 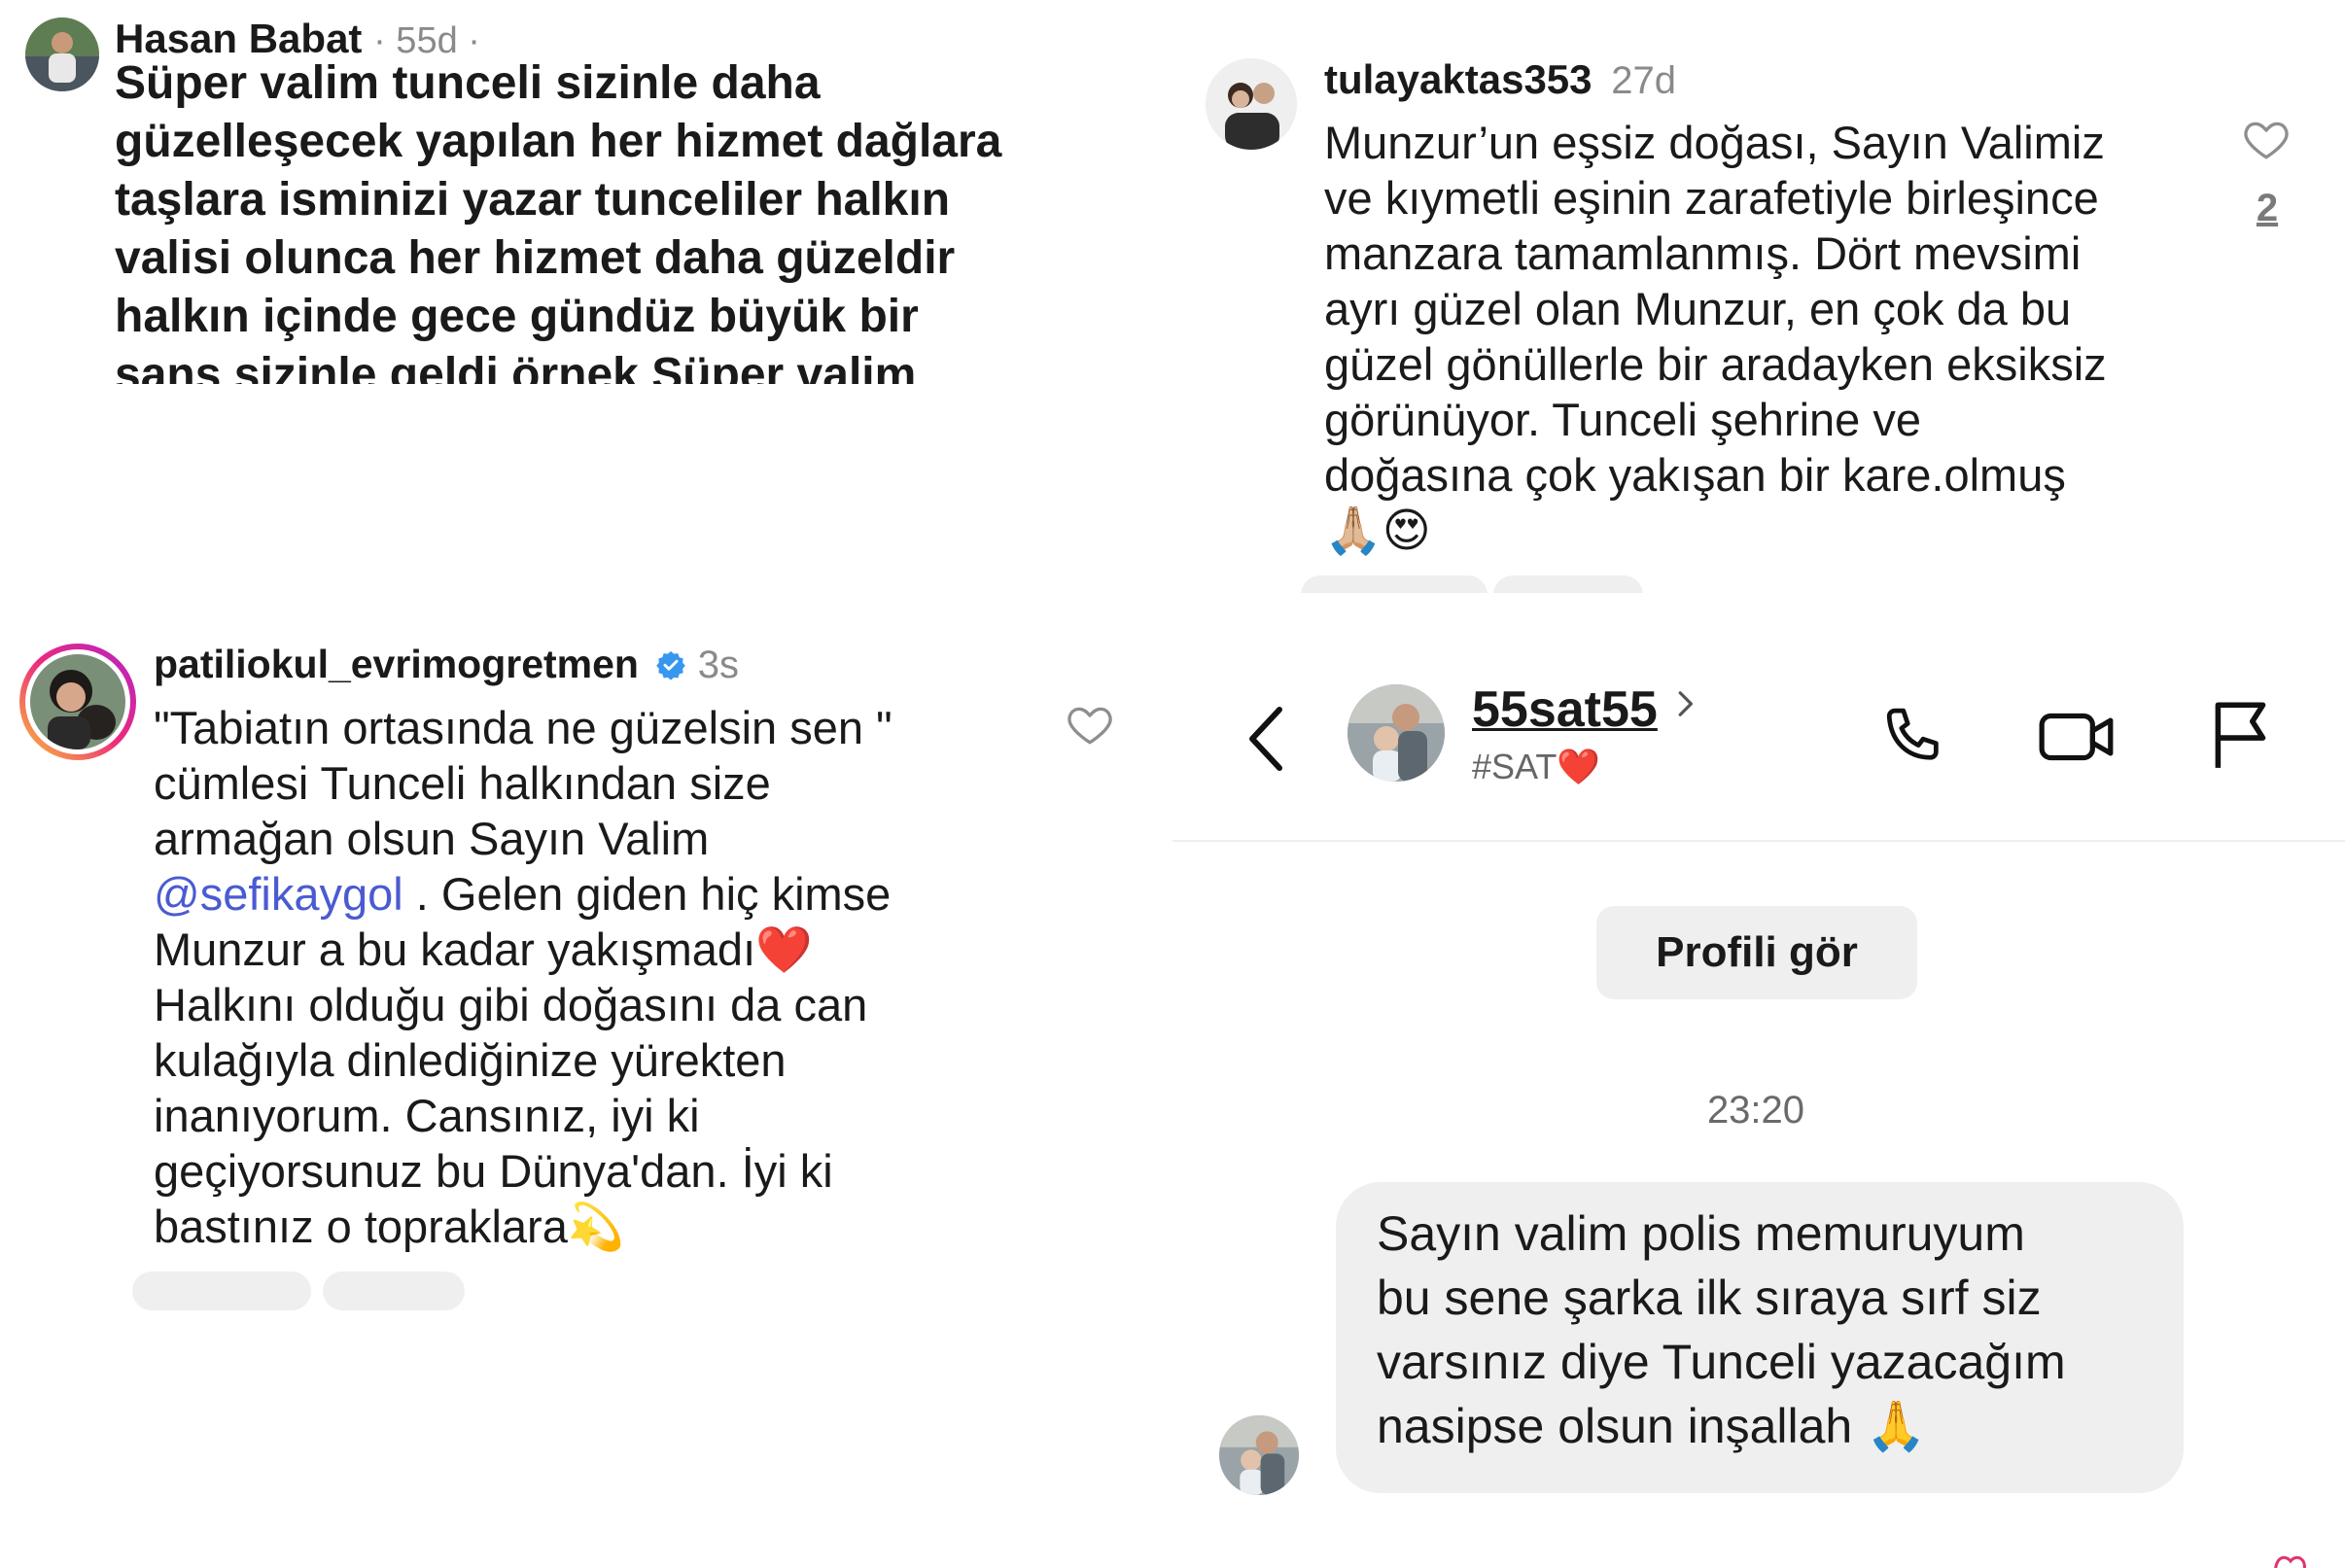 I want to click on comment-text-line: . Gelen giden hiç kimse, so click(x=647, y=894).